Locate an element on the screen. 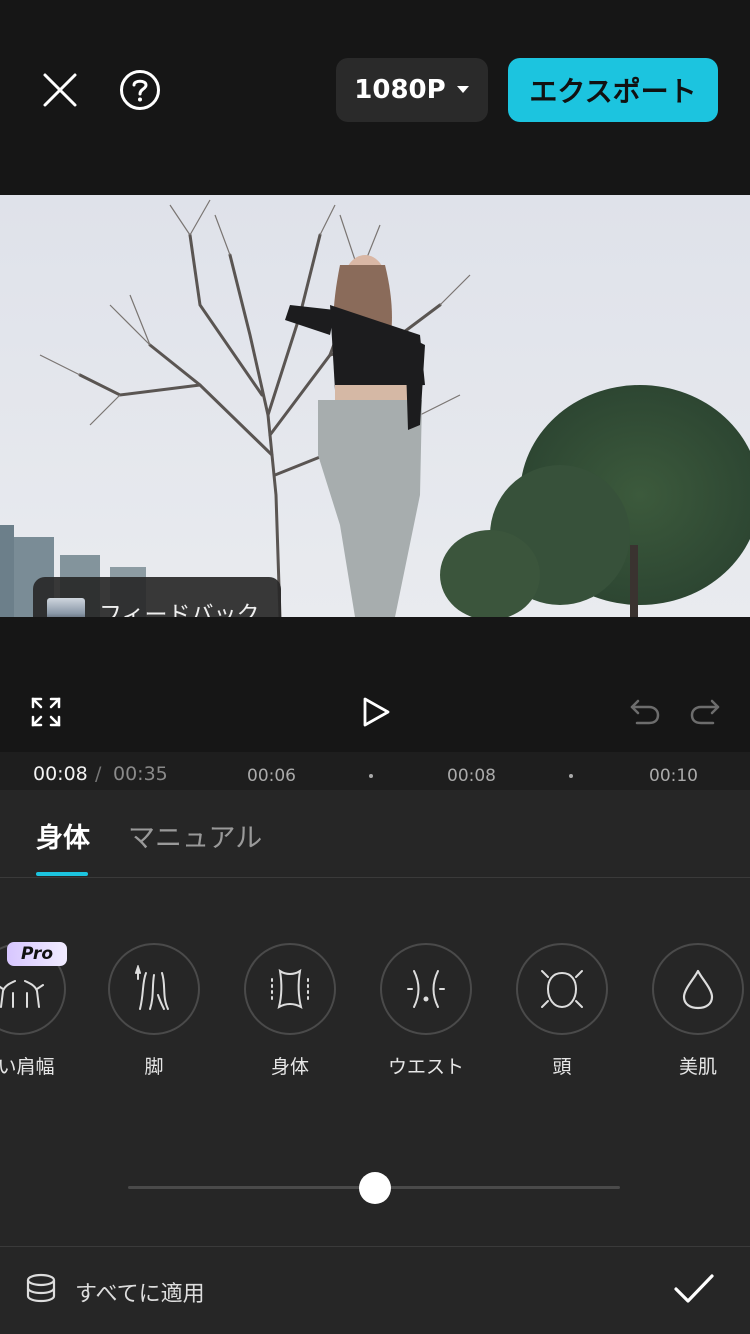  option-legs is located at coordinates (154, 989).